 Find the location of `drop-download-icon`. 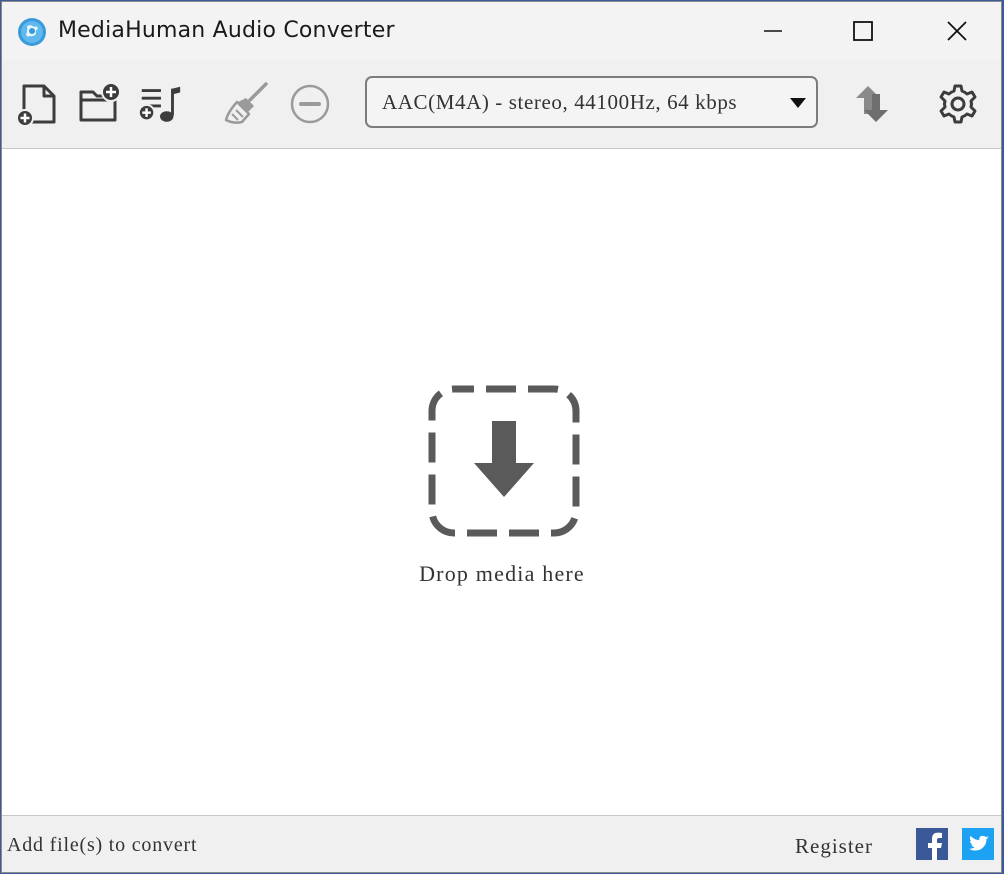

drop-download-icon is located at coordinates (504, 461).